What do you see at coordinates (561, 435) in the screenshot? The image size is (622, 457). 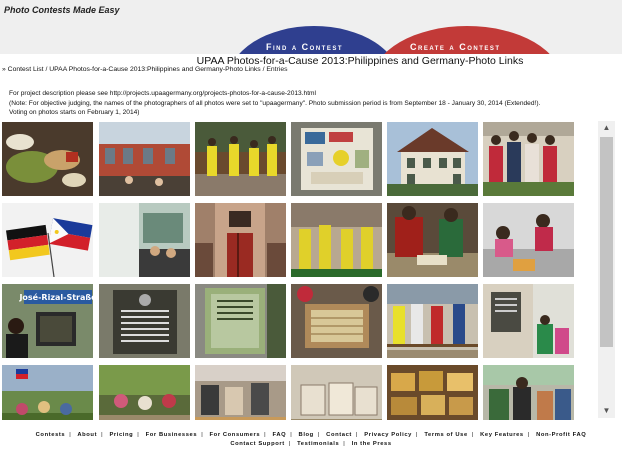 I see `footer-link-non-profit-faq: Non-Profit FAQ` at bounding box center [561, 435].